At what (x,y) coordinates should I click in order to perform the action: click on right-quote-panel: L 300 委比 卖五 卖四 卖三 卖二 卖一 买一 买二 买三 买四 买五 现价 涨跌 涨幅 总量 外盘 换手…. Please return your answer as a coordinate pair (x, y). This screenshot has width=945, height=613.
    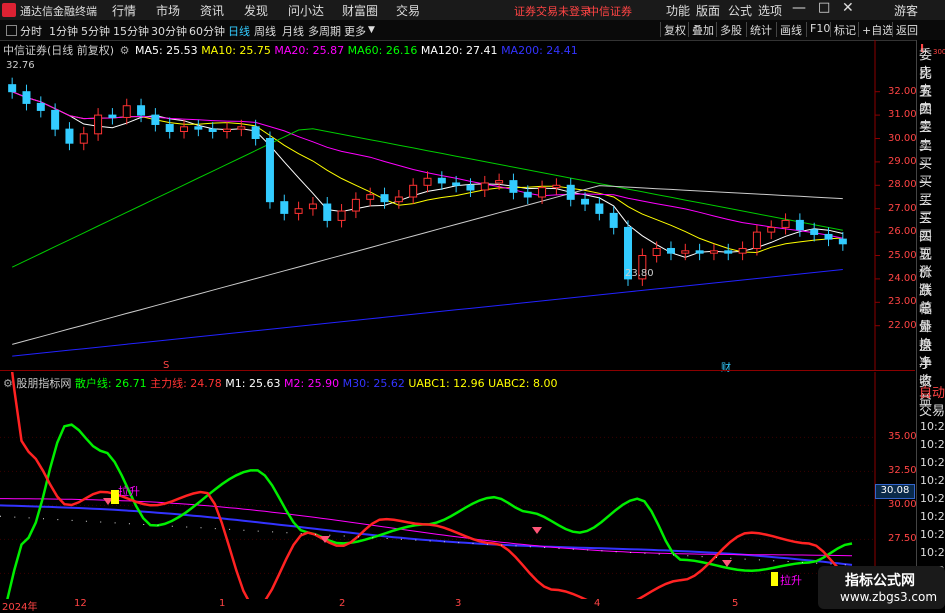
    Looking at the image, I should click on (930, 320).